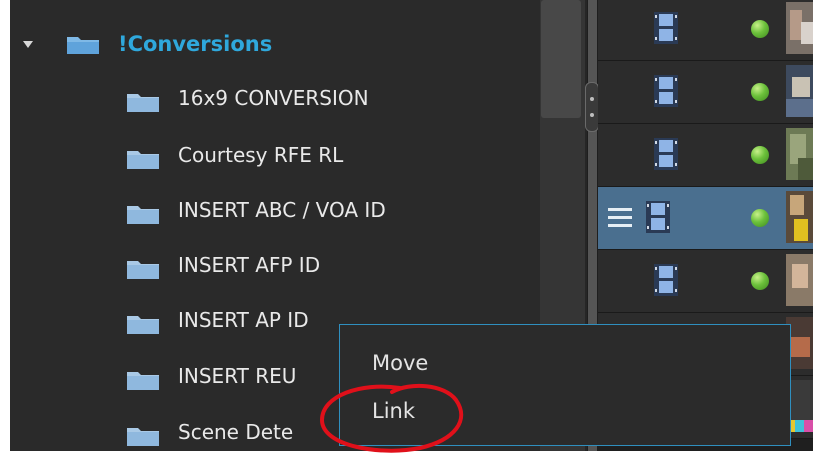  I want to click on tree-item-label: Scene Dete, so click(236, 432).